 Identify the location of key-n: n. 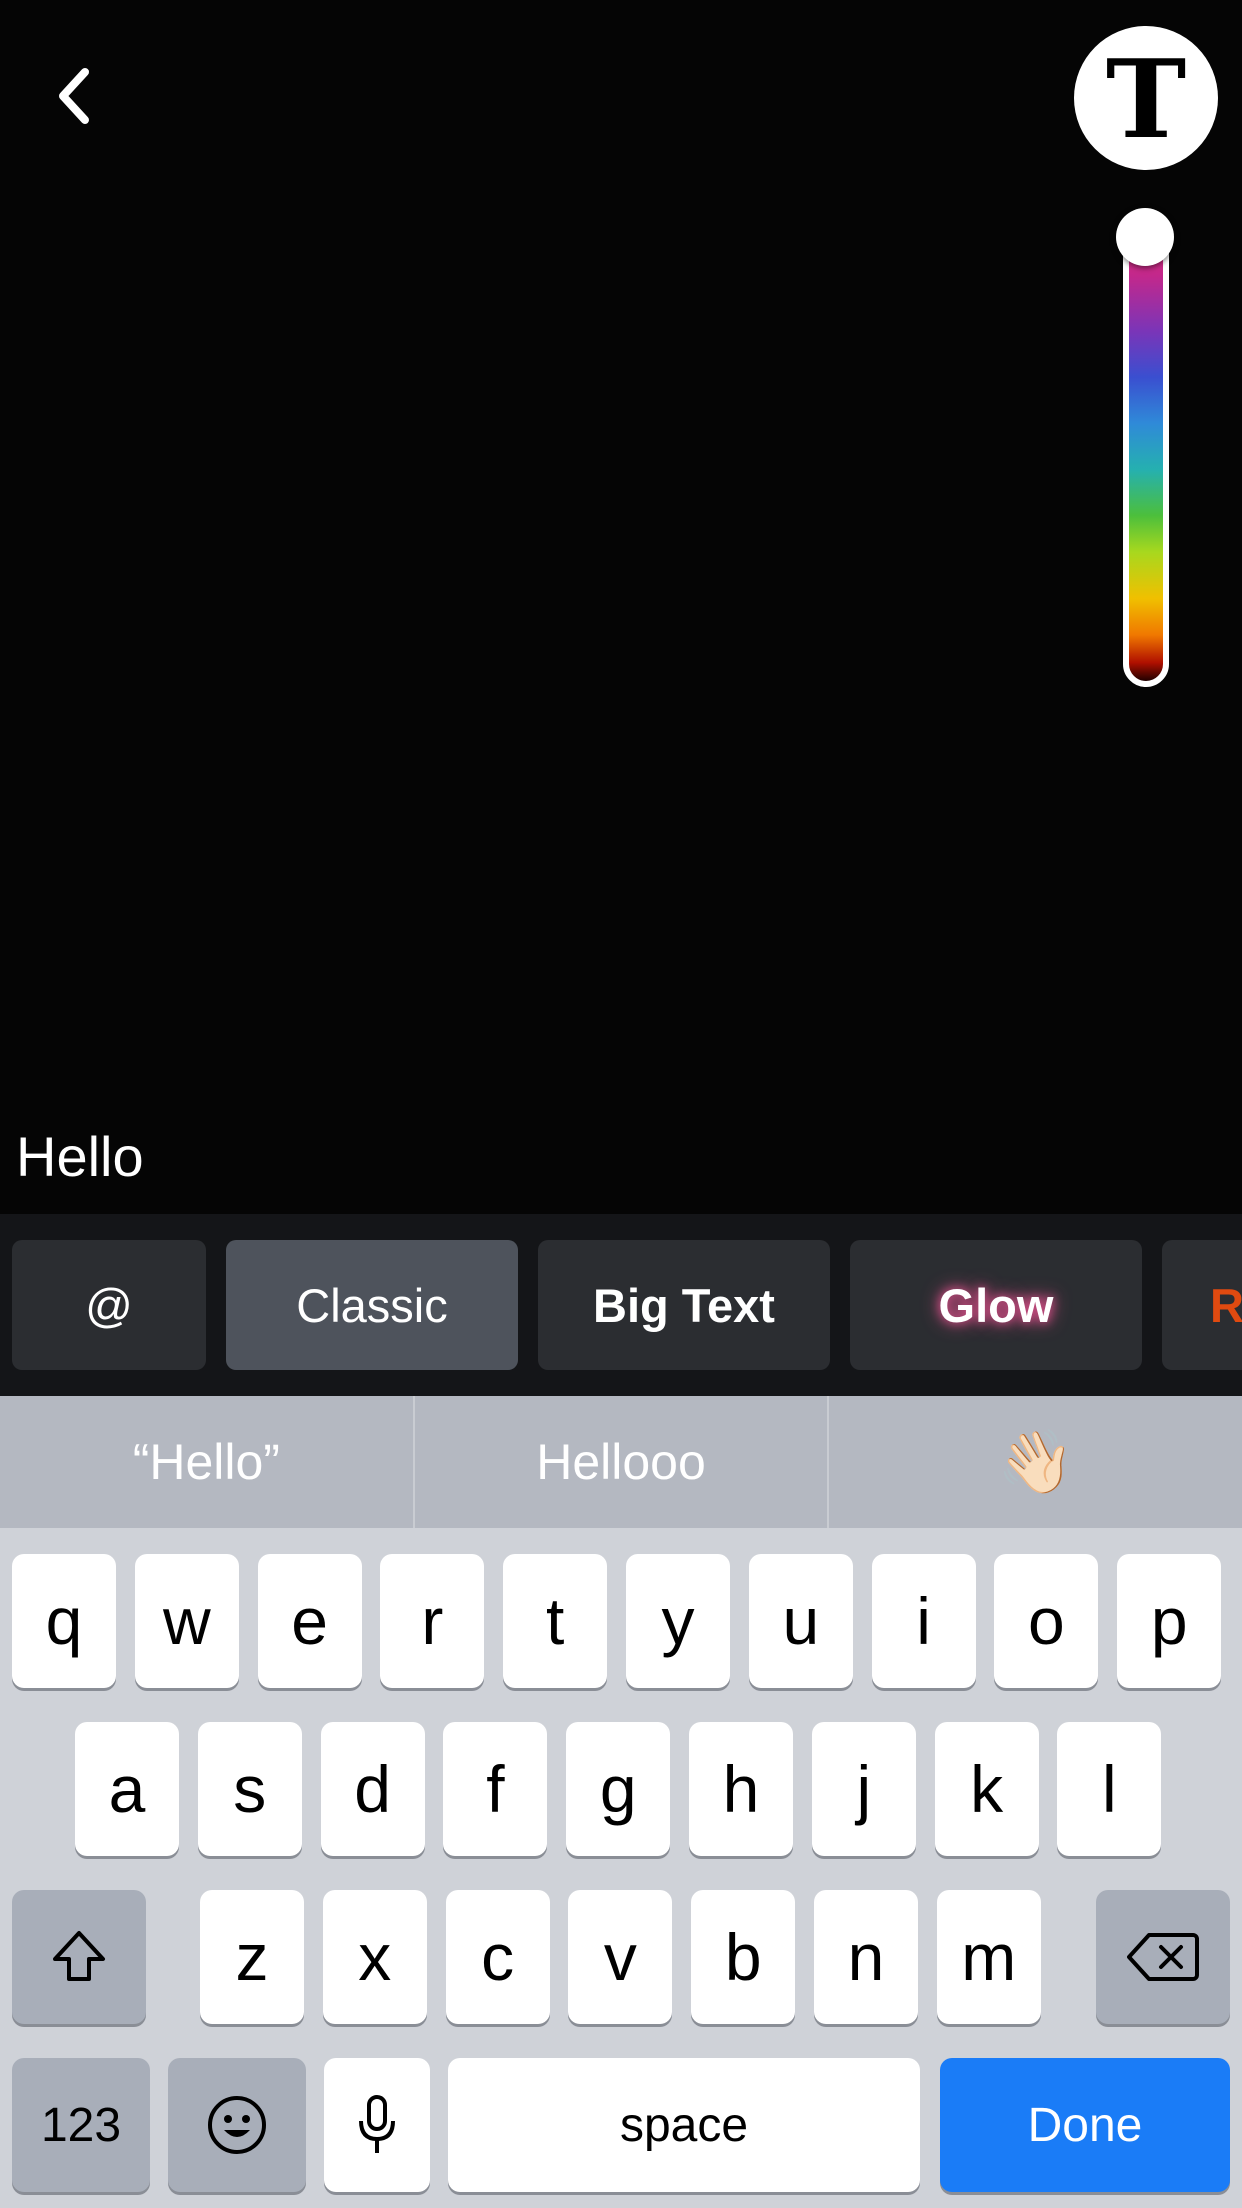
(866, 1957).